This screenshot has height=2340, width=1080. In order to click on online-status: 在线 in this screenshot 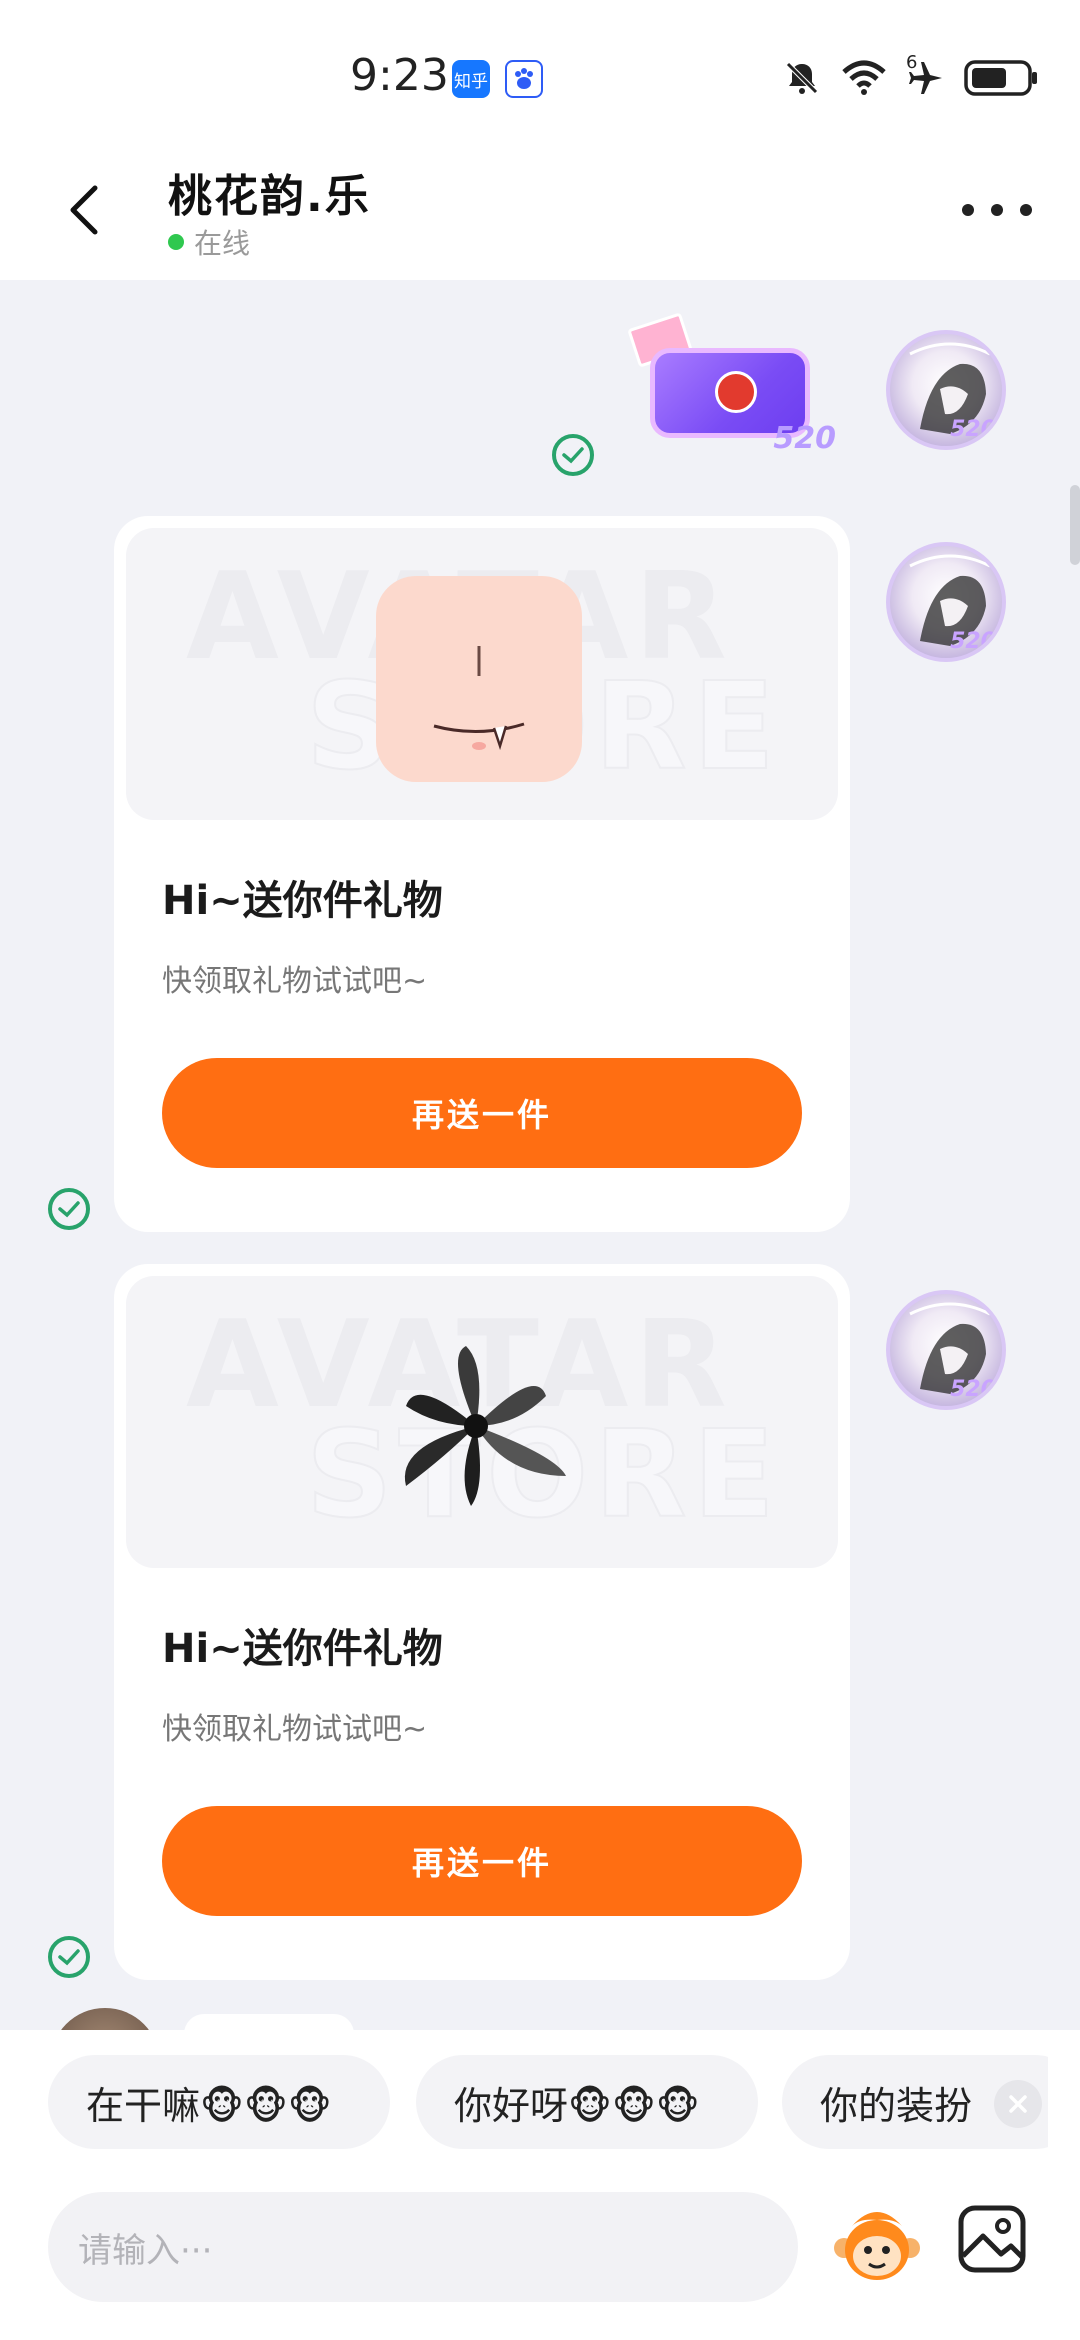, I will do `click(209, 242)`.